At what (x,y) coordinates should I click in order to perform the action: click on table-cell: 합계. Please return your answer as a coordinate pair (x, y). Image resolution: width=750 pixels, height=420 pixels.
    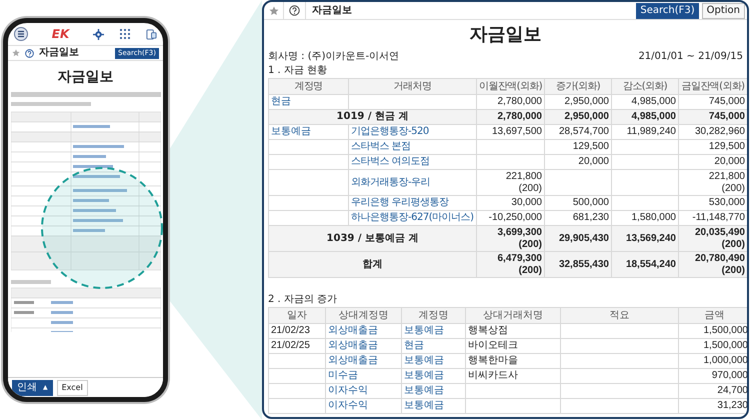
    Looking at the image, I should click on (372, 265).